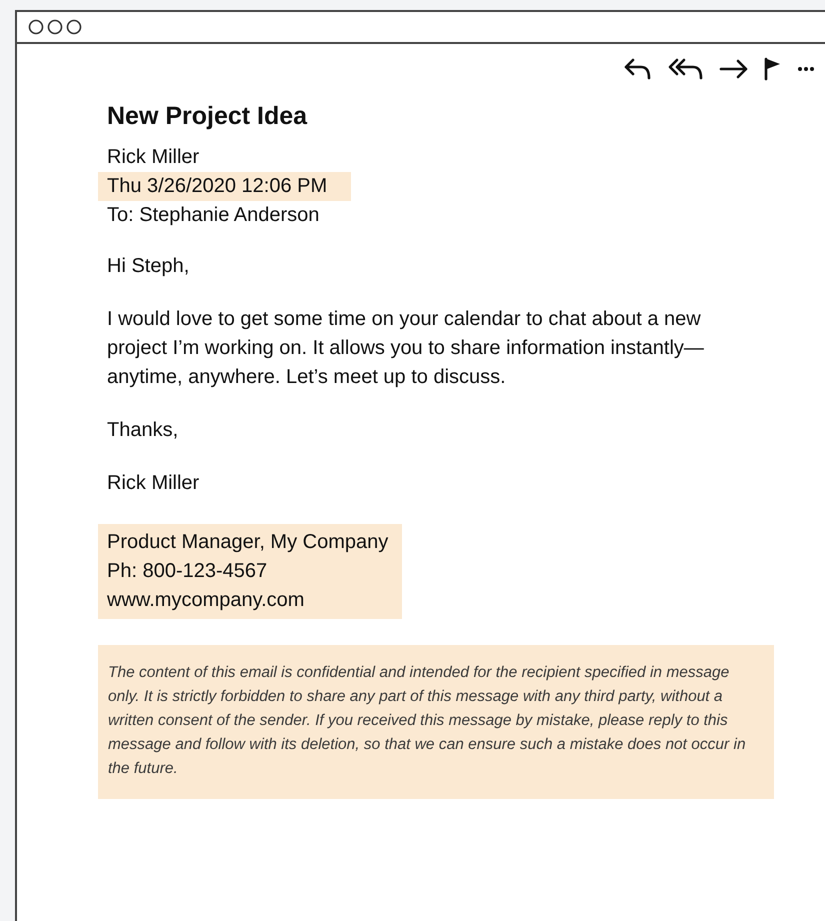 The image size is (825, 921). Describe the element at coordinates (148, 266) in the screenshot. I see `greeting: Hi Steph,` at that location.